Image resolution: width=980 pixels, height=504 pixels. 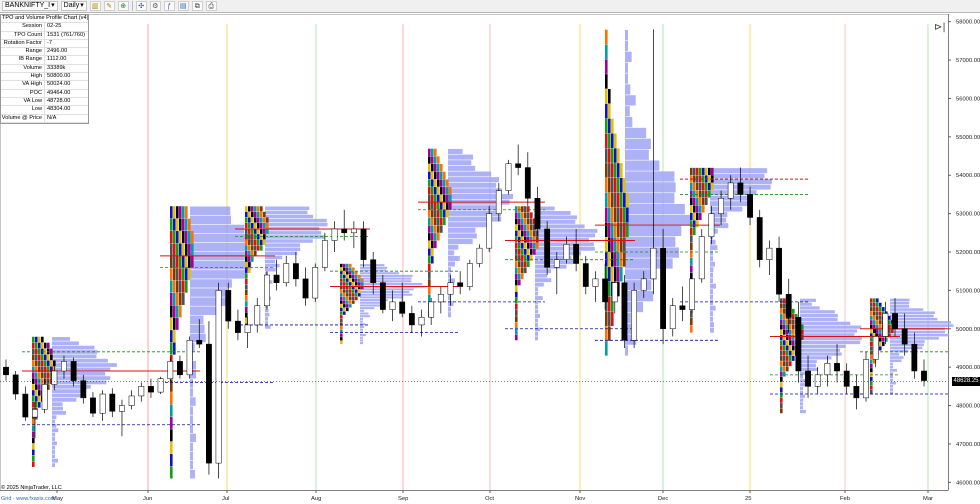 I want to click on chart-type-icon: ▤, so click(x=183, y=6).